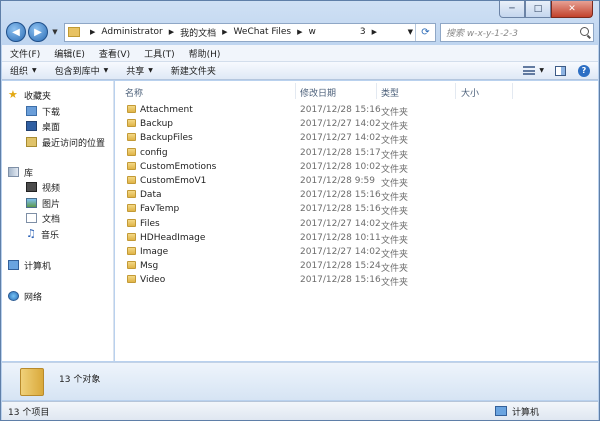 The height and width of the screenshot is (421, 600). I want to click on nav-music: ♫ 音乐, so click(42, 234).